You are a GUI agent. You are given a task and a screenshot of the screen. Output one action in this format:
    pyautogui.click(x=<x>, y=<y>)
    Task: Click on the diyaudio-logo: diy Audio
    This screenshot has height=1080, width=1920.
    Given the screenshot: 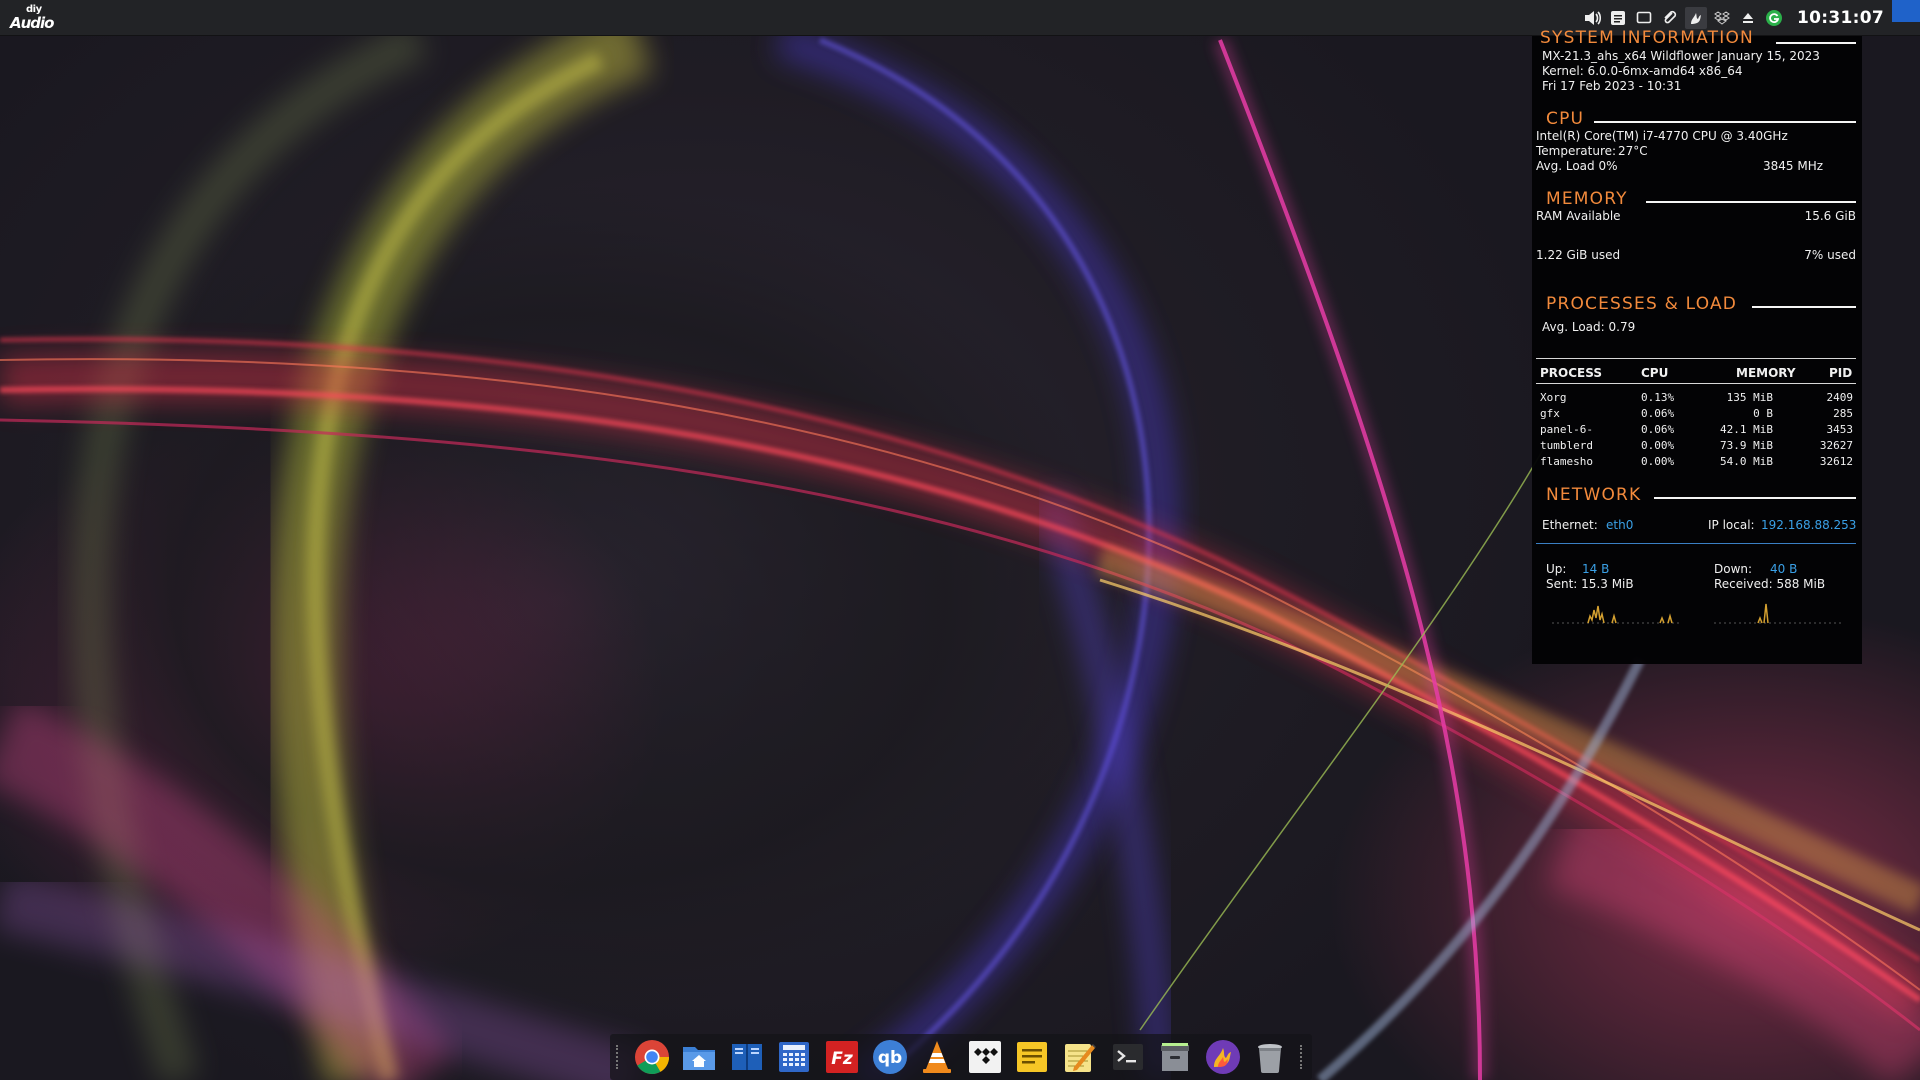 What is the action you would take?
    pyautogui.click(x=35, y=18)
    